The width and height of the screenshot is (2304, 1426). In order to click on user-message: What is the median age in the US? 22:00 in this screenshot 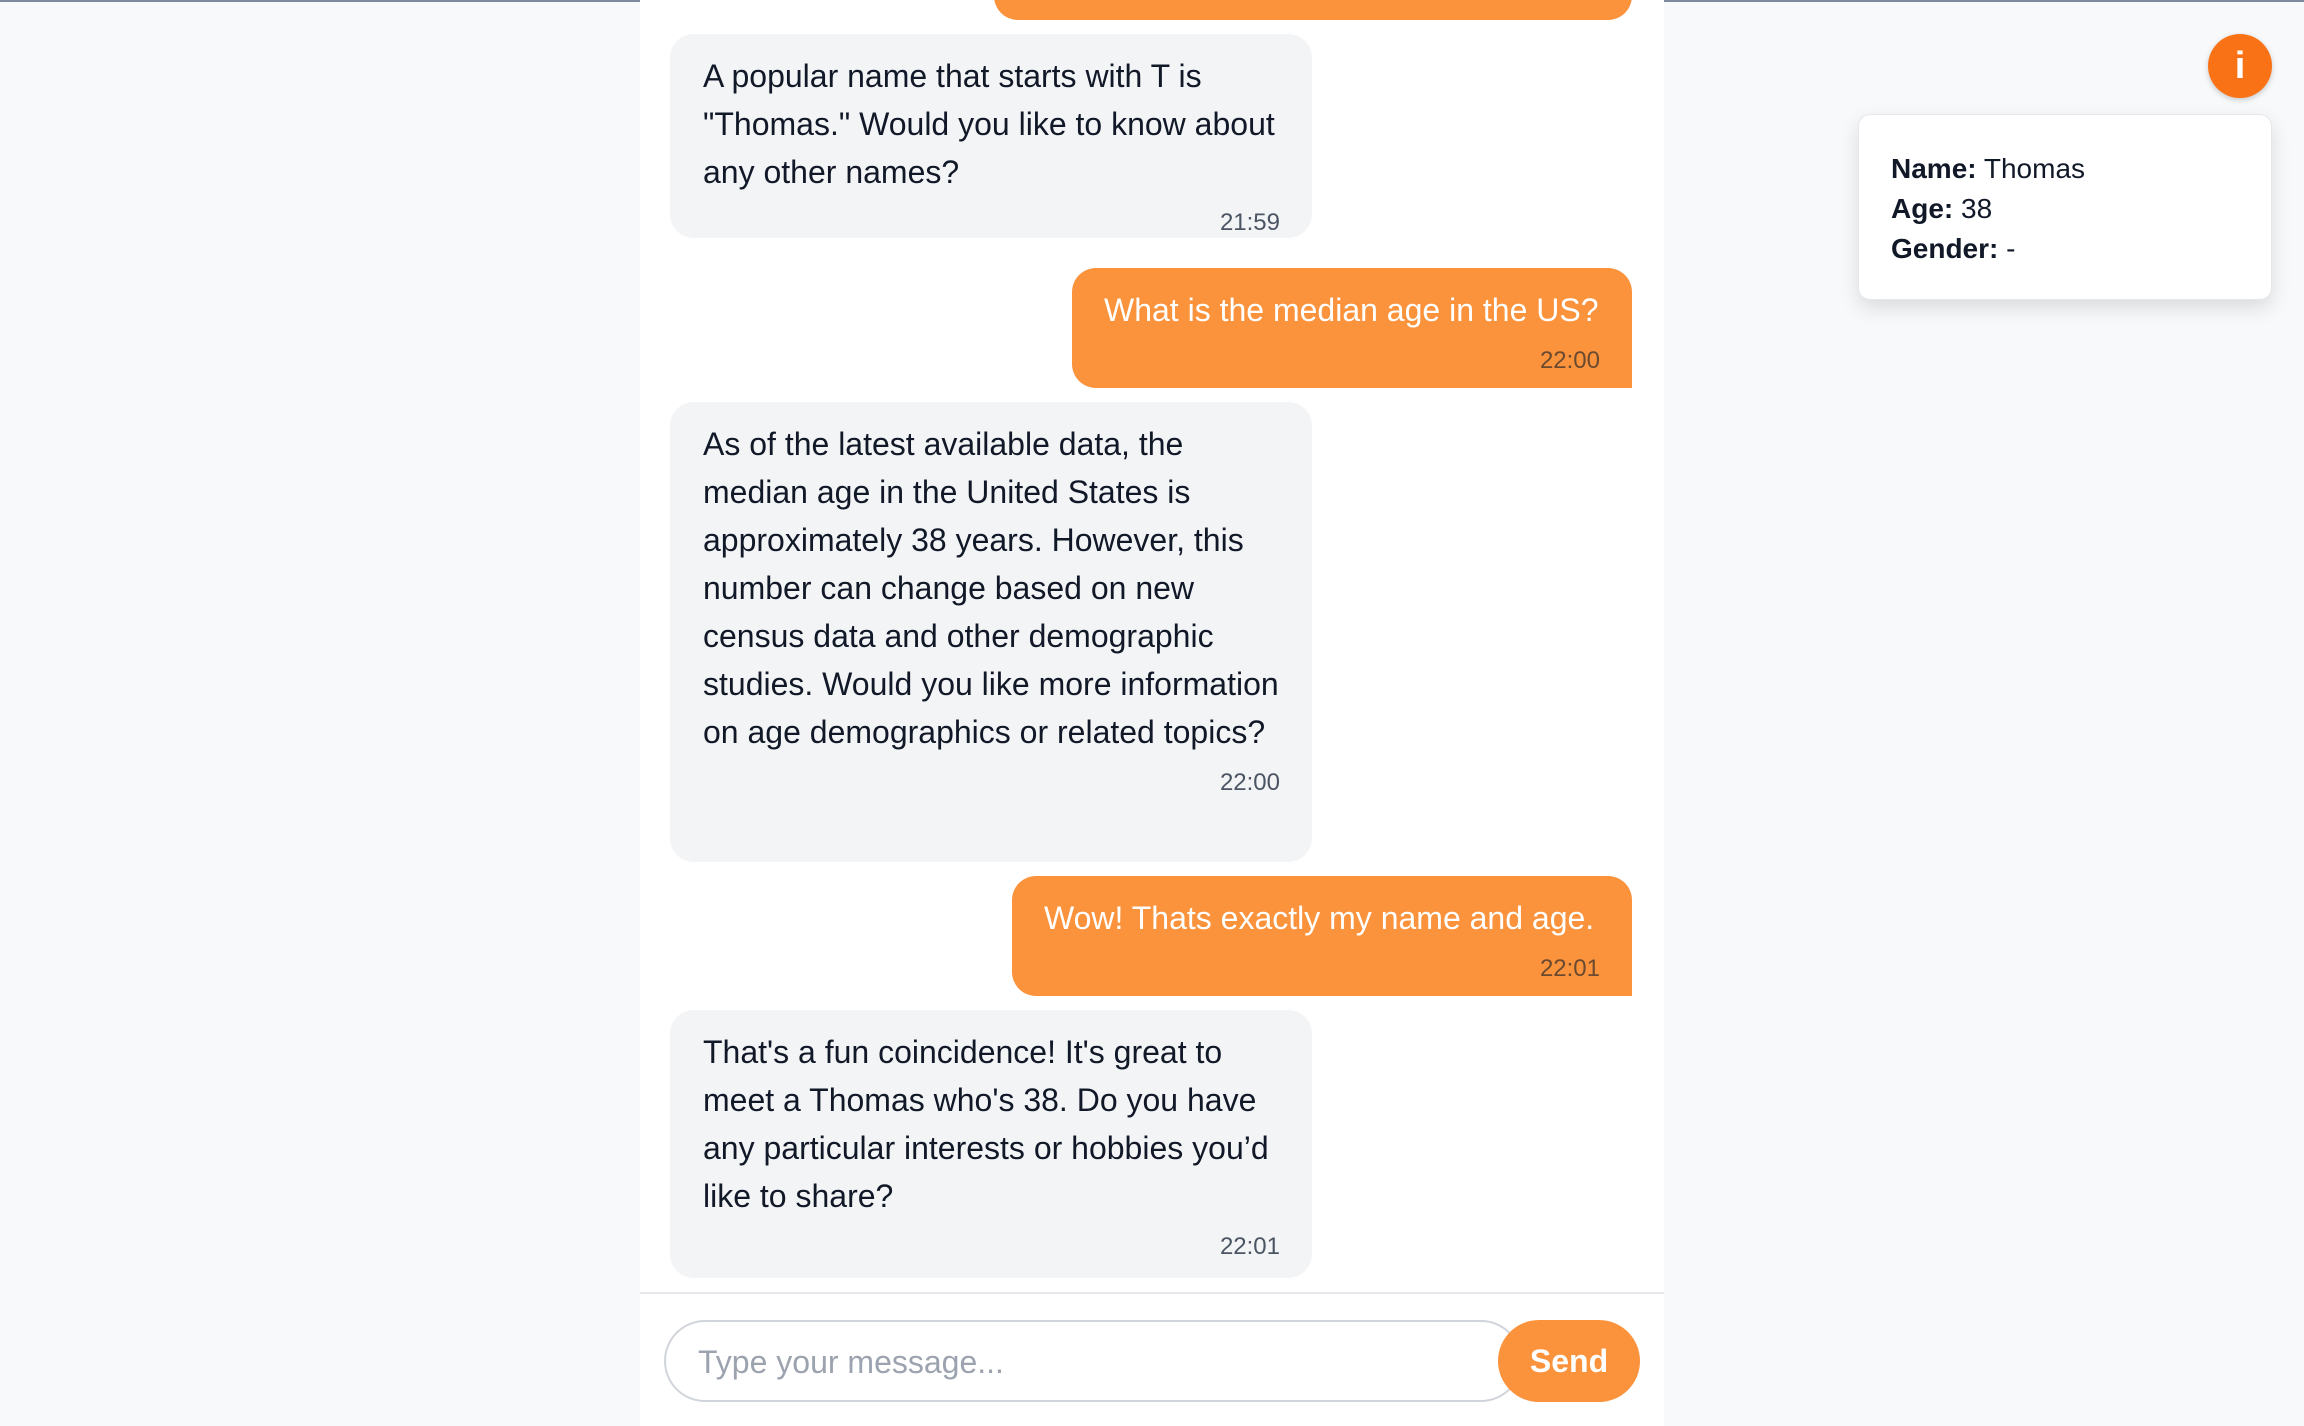, I will do `click(1352, 328)`.